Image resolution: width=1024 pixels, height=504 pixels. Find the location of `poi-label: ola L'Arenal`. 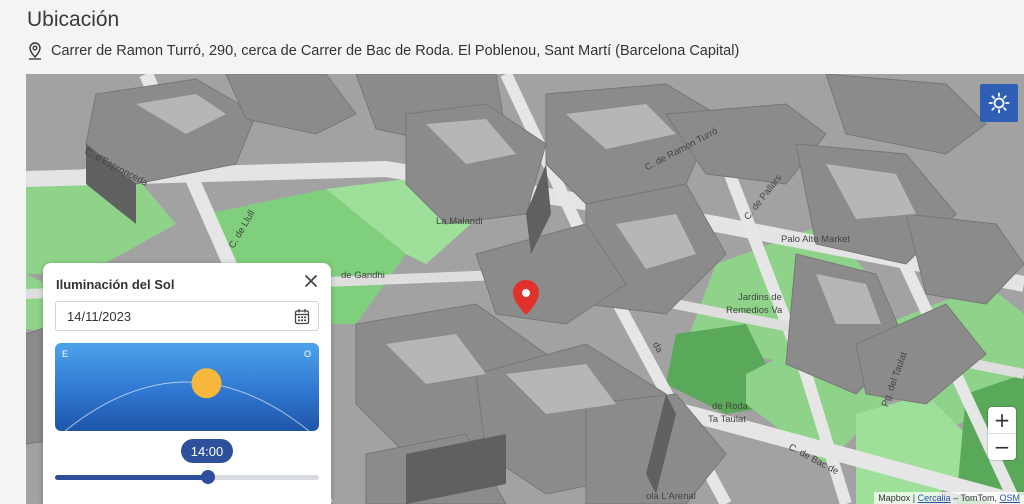

poi-label: ola L'Arenal is located at coordinates (671, 496).